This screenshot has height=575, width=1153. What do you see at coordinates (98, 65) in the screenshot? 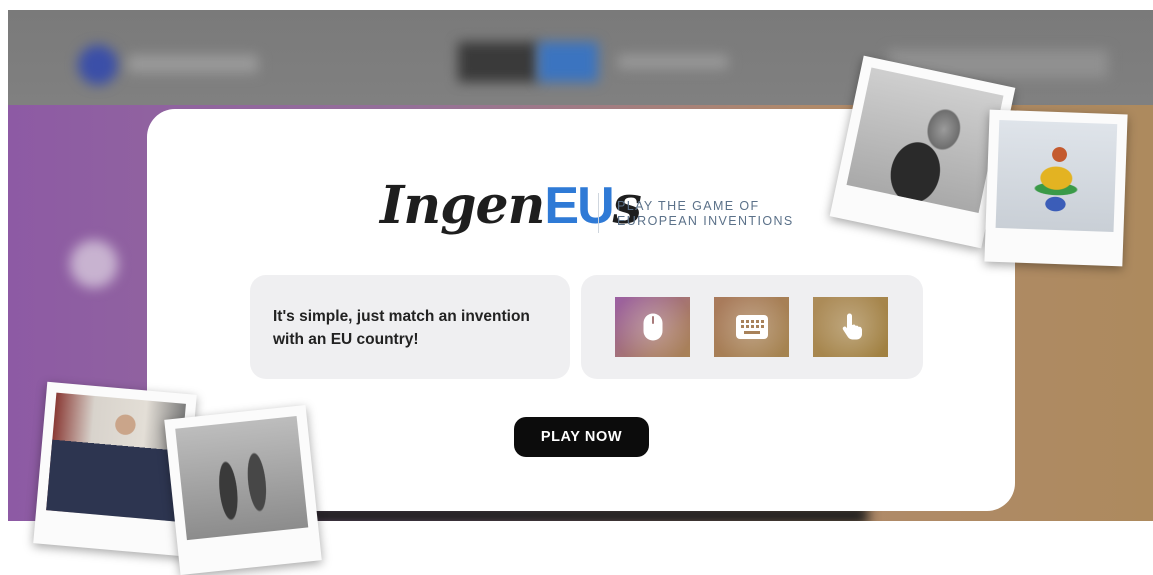
I see `blurred-eu-logo` at bounding box center [98, 65].